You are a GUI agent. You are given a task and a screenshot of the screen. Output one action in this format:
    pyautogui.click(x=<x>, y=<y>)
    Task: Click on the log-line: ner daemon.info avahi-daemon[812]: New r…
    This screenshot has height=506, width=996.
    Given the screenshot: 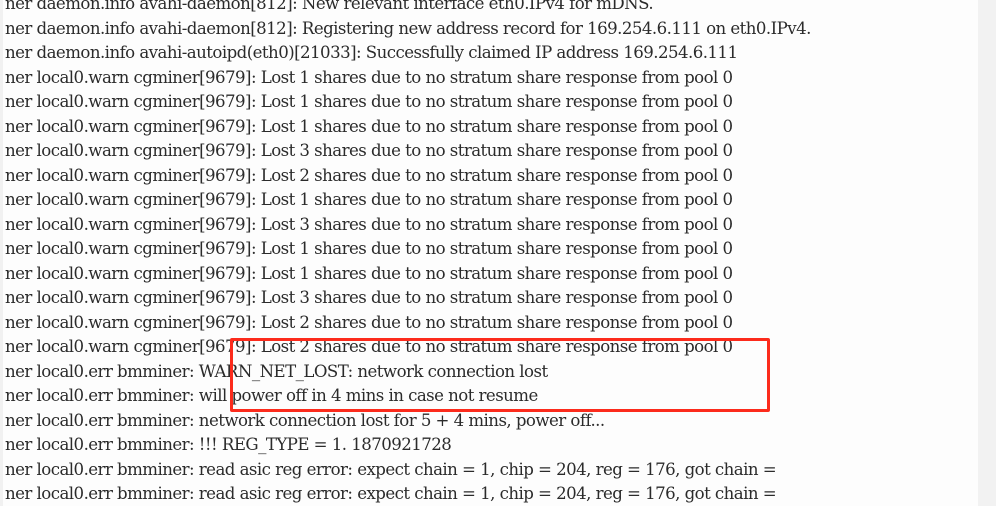 What is the action you would take?
    pyautogui.click(x=329, y=6)
    